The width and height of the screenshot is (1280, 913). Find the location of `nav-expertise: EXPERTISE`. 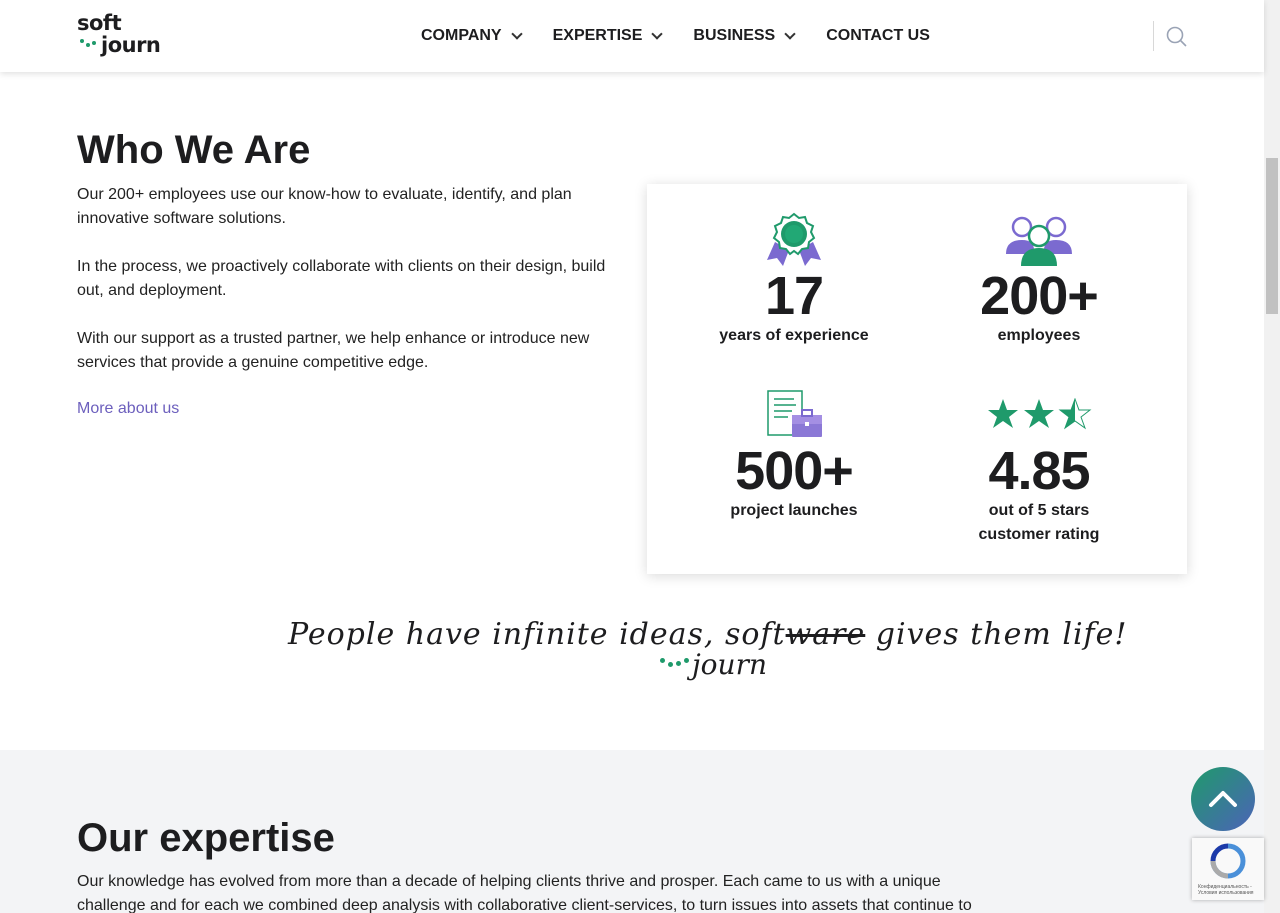

nav-expertise: EXPERTISE is located at coordinates (608, 36).